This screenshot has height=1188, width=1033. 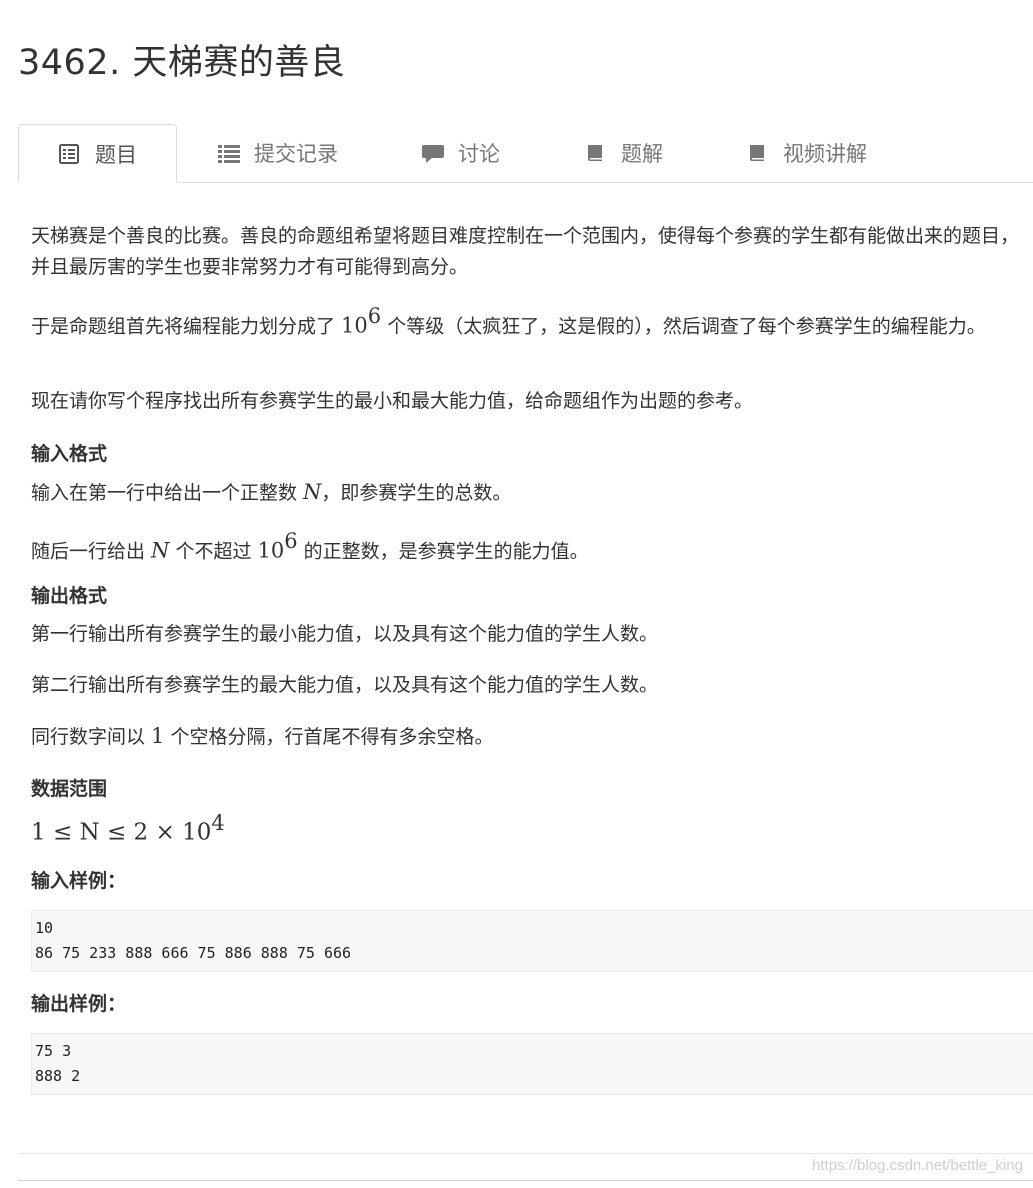 I want to click on code-line: 86 75 233 888 666 75 886 888 75 666, so click(x=193, y=953).